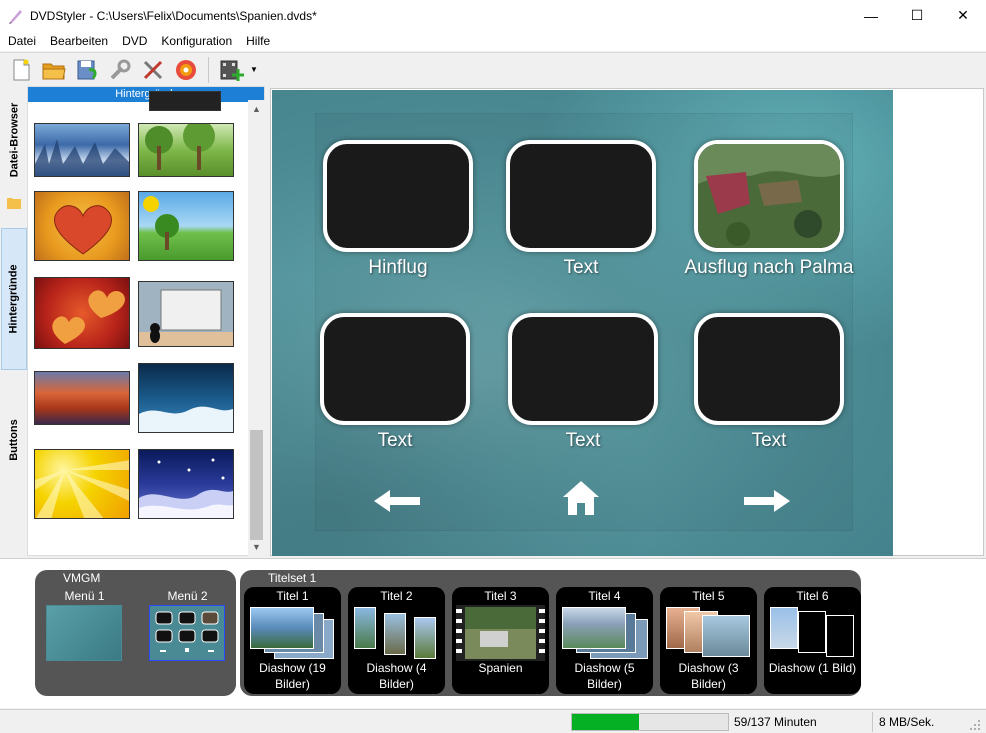 Image resolution: width=986 pixels, height=733 pixels. I want to click on tab-label: Hintergründe, so click(14, 299).